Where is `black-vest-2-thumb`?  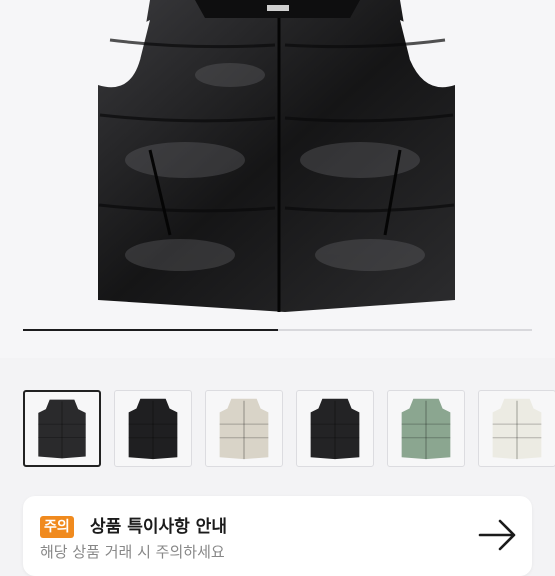 black-vest-2-thumb is located at coordinates (153, 428).